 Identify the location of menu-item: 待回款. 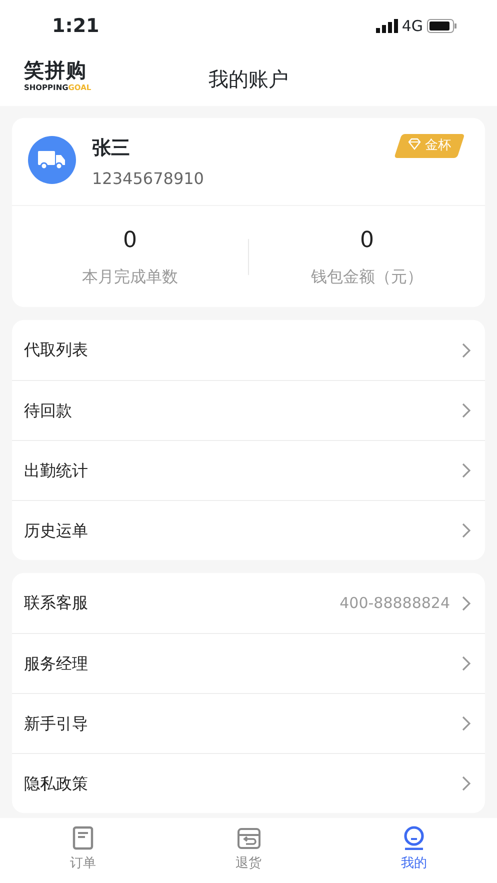
(248, 410).